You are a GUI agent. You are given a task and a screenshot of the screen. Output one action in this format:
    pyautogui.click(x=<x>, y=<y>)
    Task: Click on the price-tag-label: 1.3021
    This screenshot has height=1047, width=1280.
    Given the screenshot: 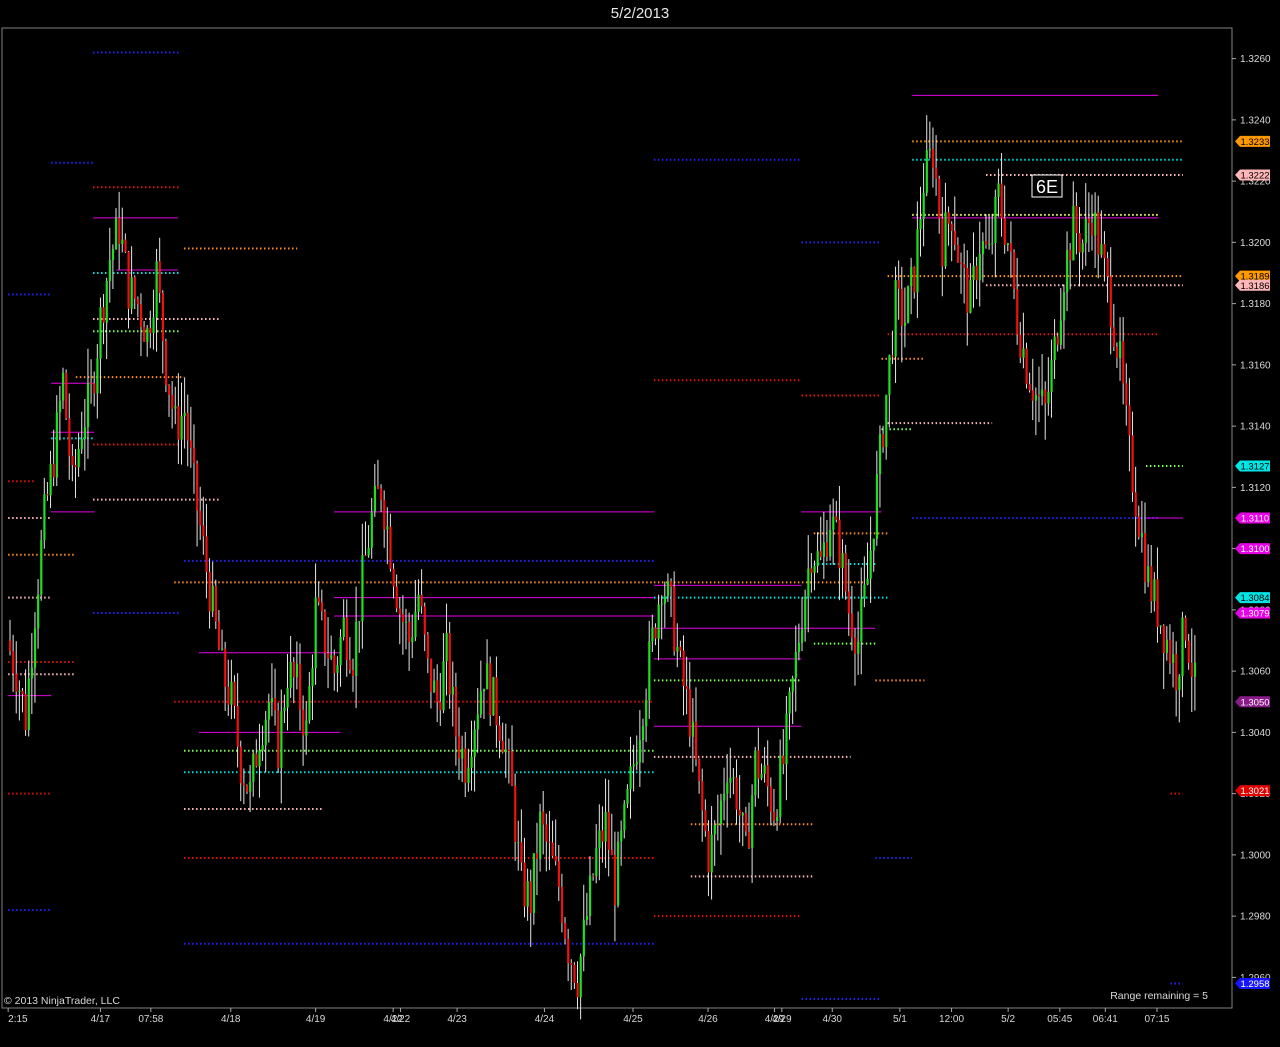 What is the action you would take?
    pyautogui.click(x=1254, y=791)
    